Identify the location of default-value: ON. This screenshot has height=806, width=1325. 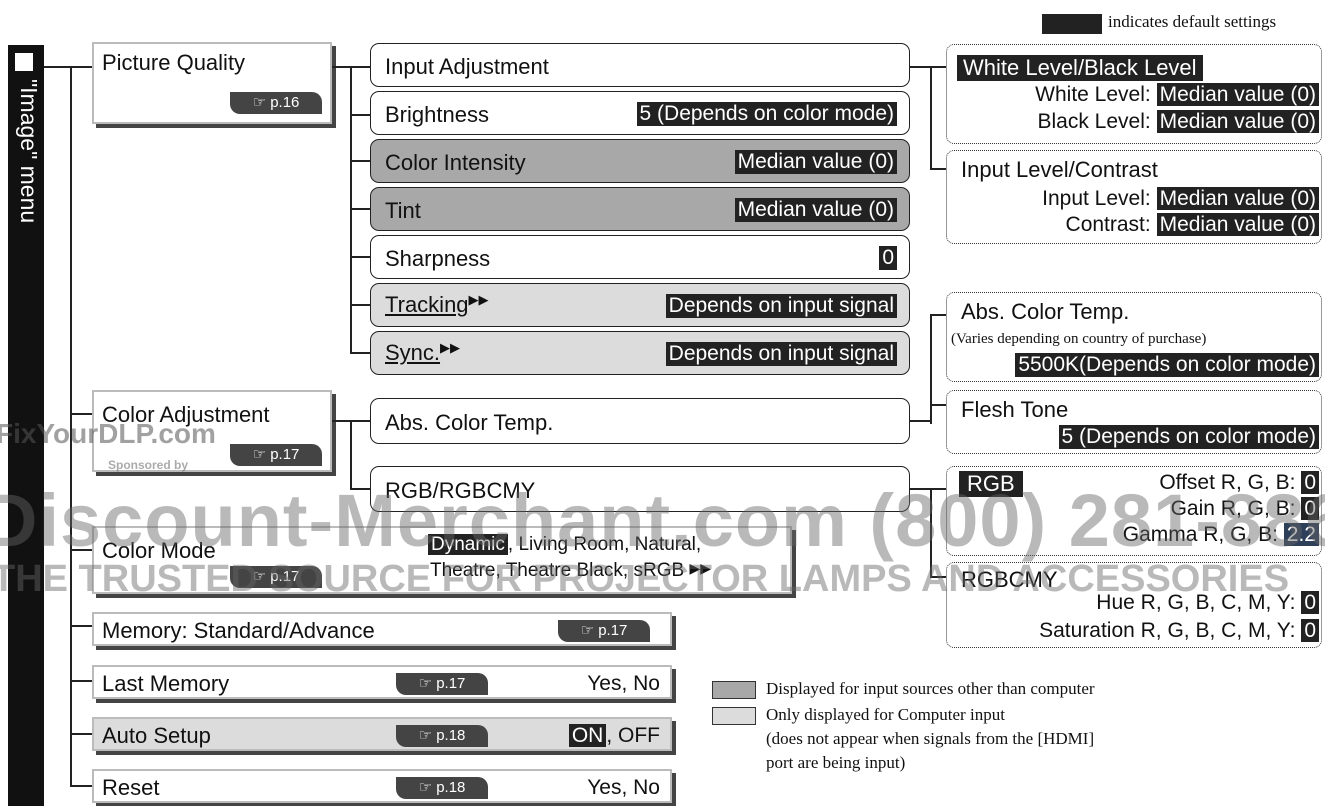
(587, 735).